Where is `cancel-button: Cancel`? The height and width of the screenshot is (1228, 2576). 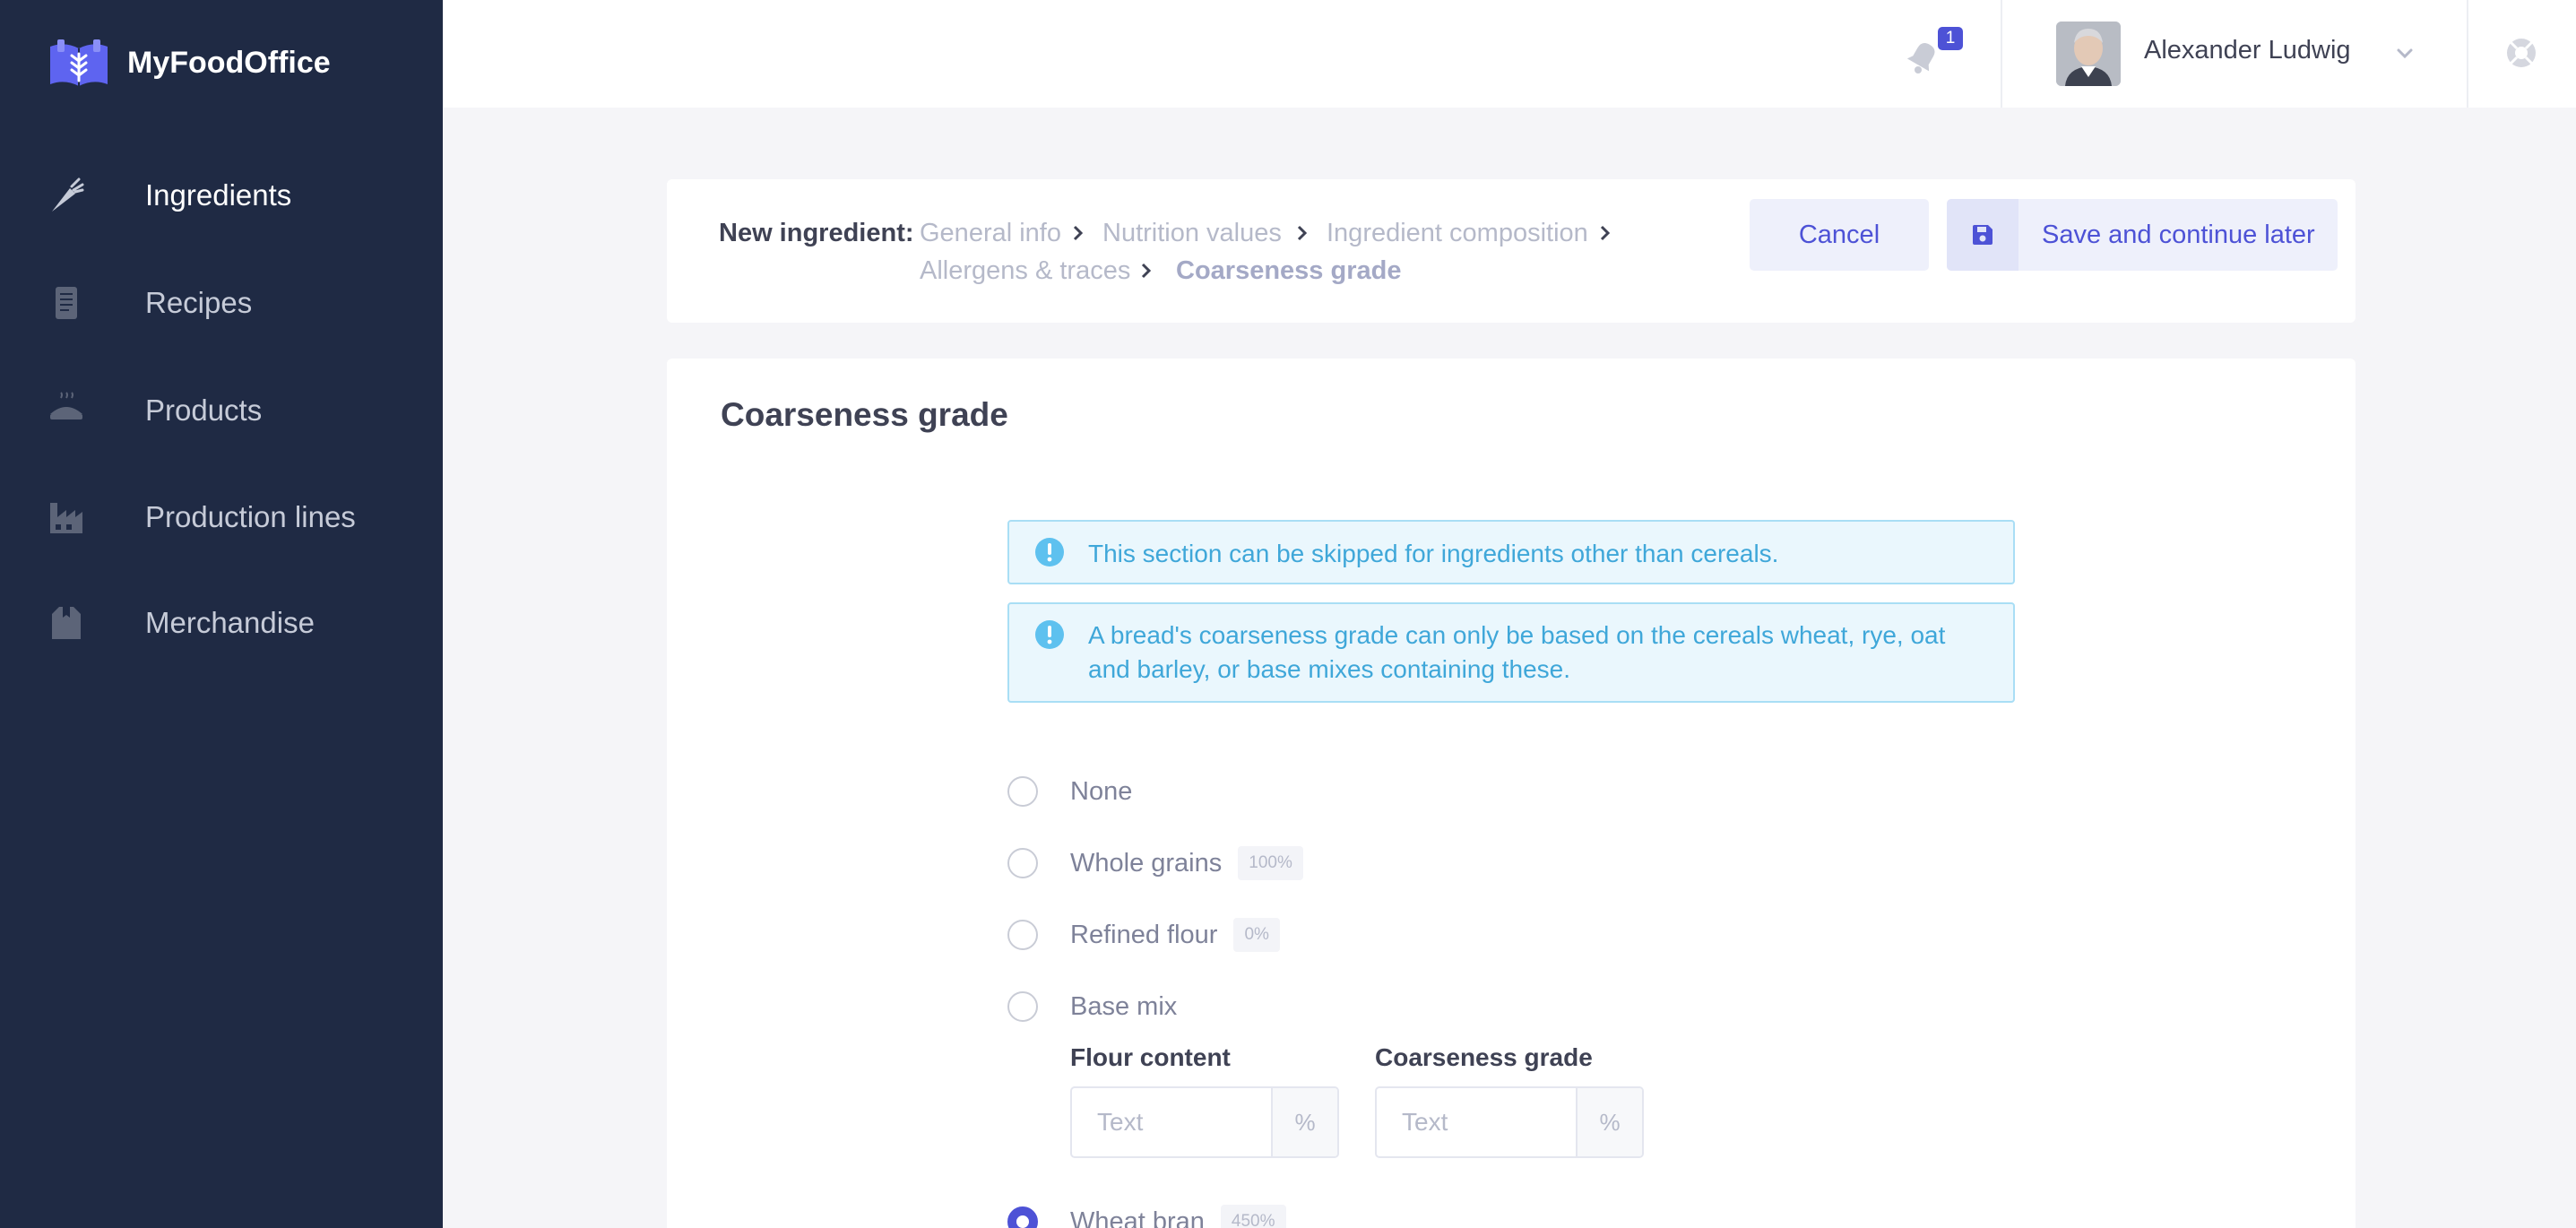
cancel-button: Cancel is located at coordinates (1839, 235).